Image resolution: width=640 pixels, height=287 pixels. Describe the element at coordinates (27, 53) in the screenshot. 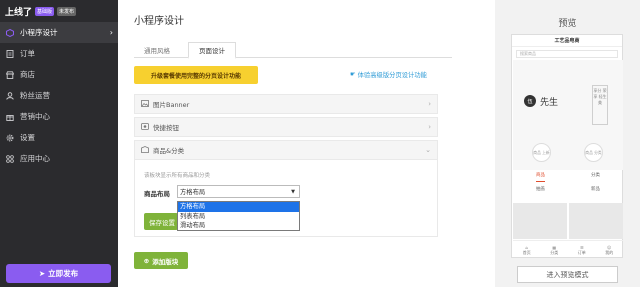

I see `sidebar-item-label: 订单` at that location.